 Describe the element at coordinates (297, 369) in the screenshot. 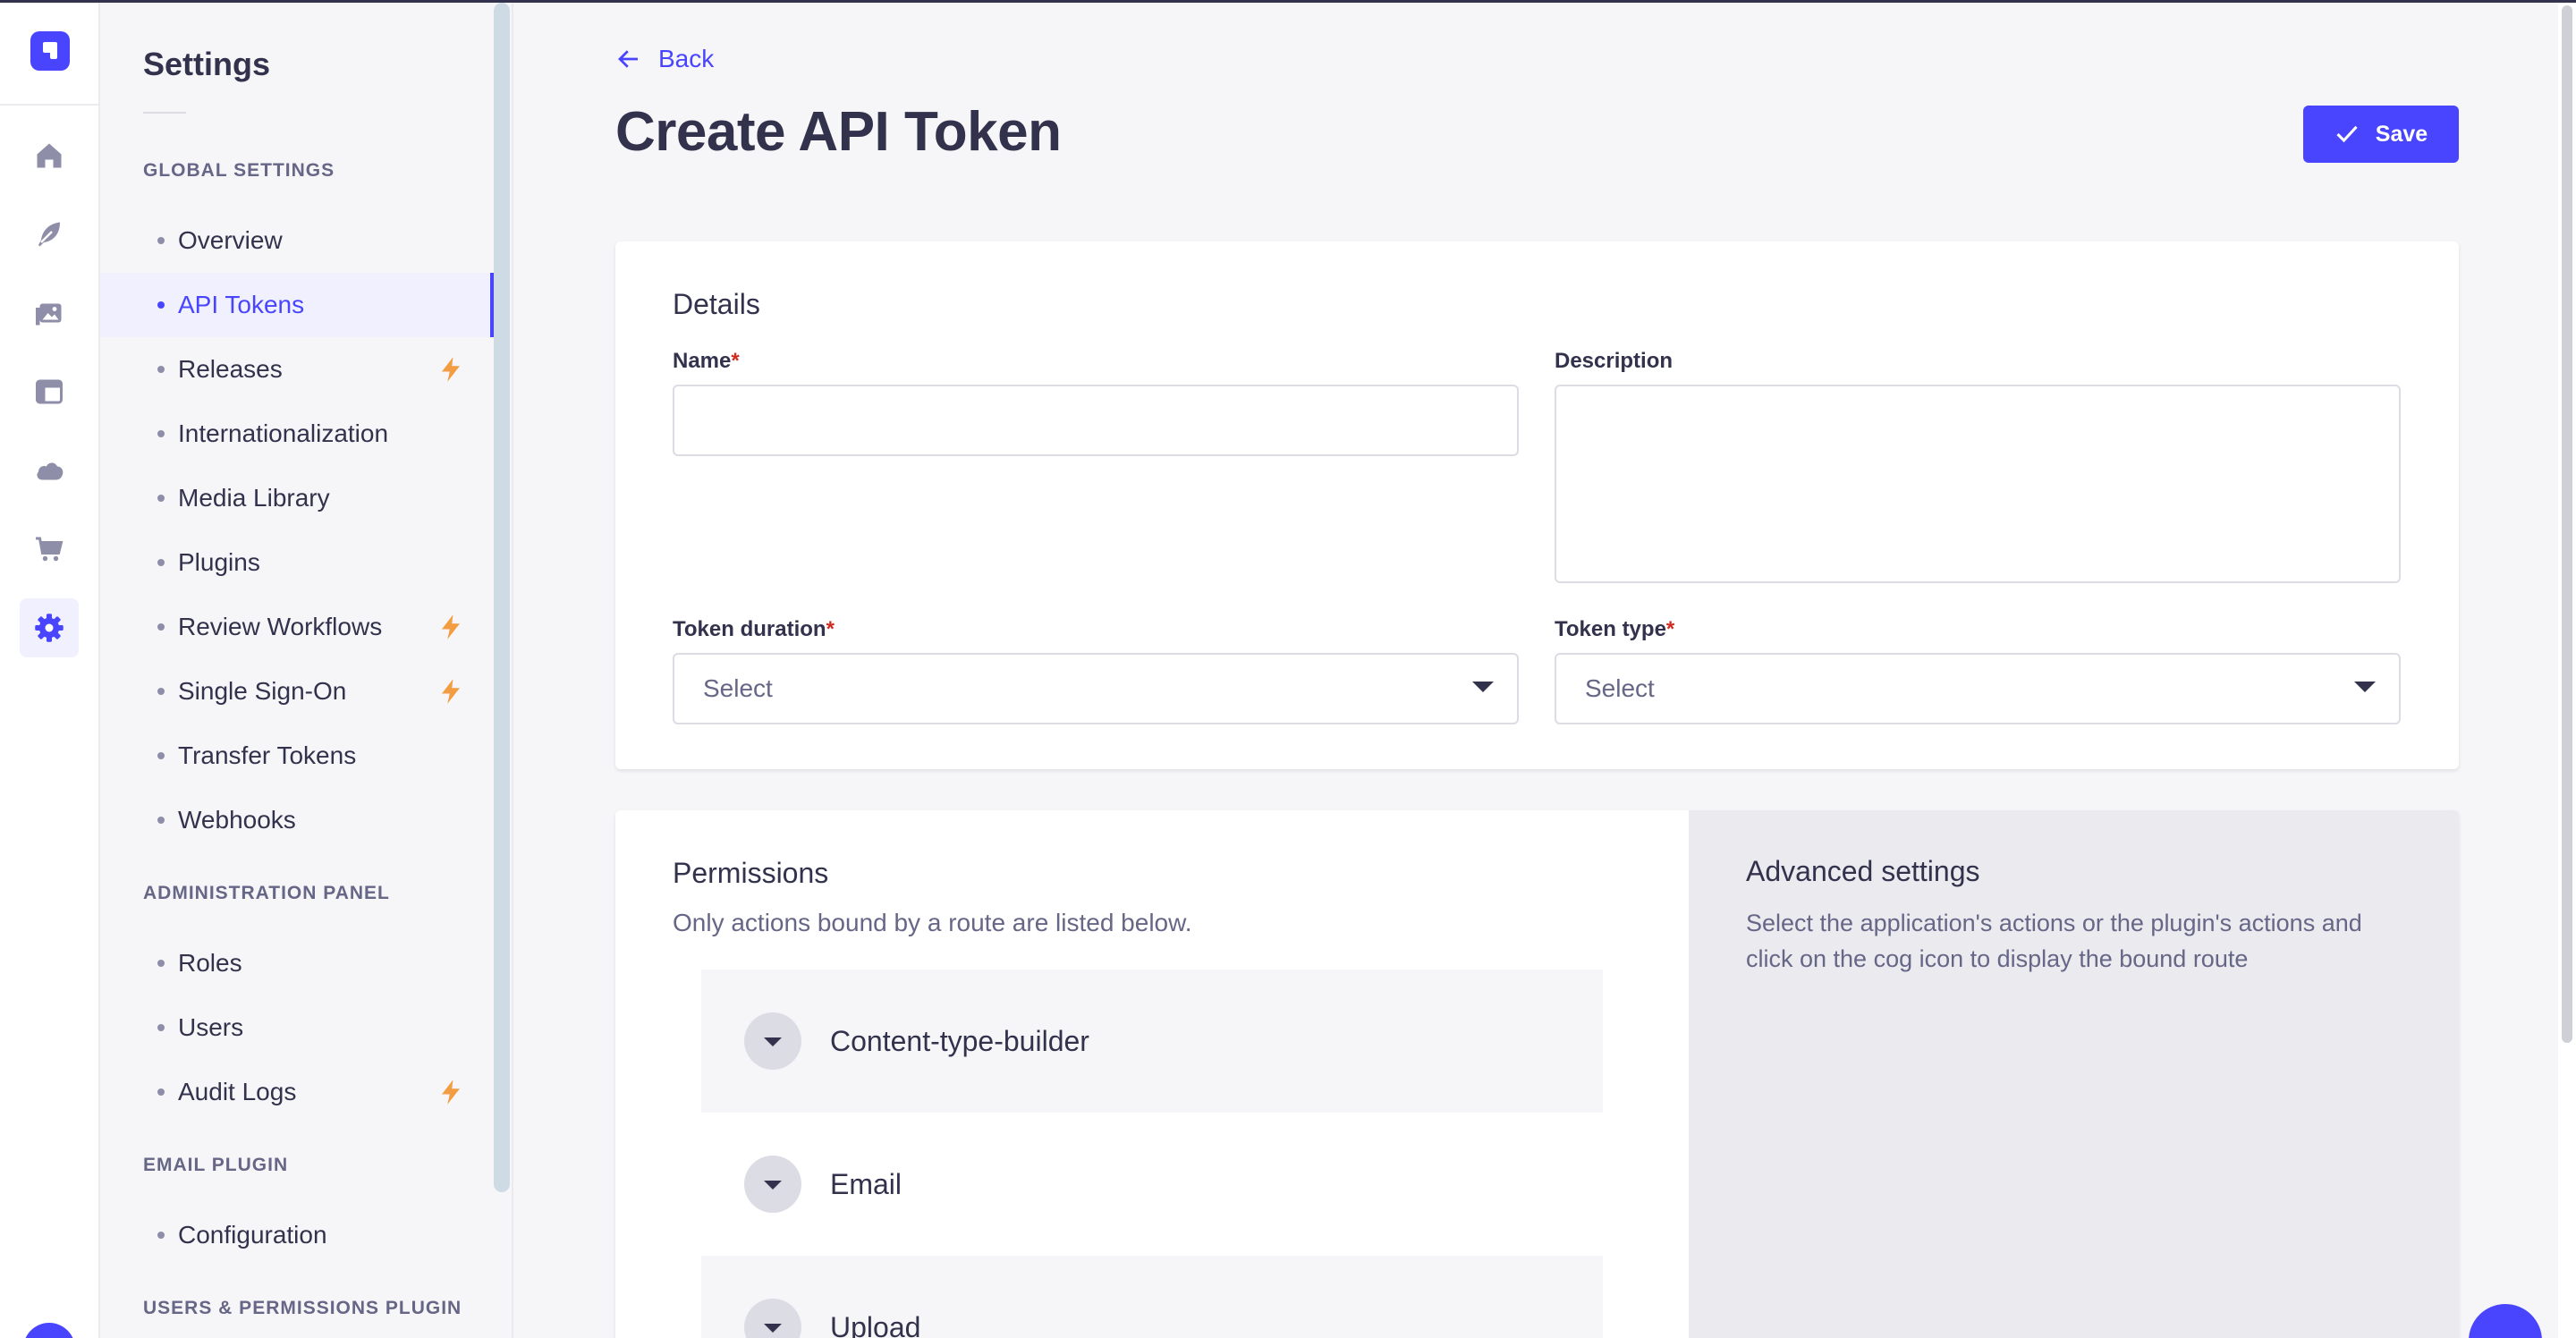

I see `nav-item-releases: Releases` at that location.